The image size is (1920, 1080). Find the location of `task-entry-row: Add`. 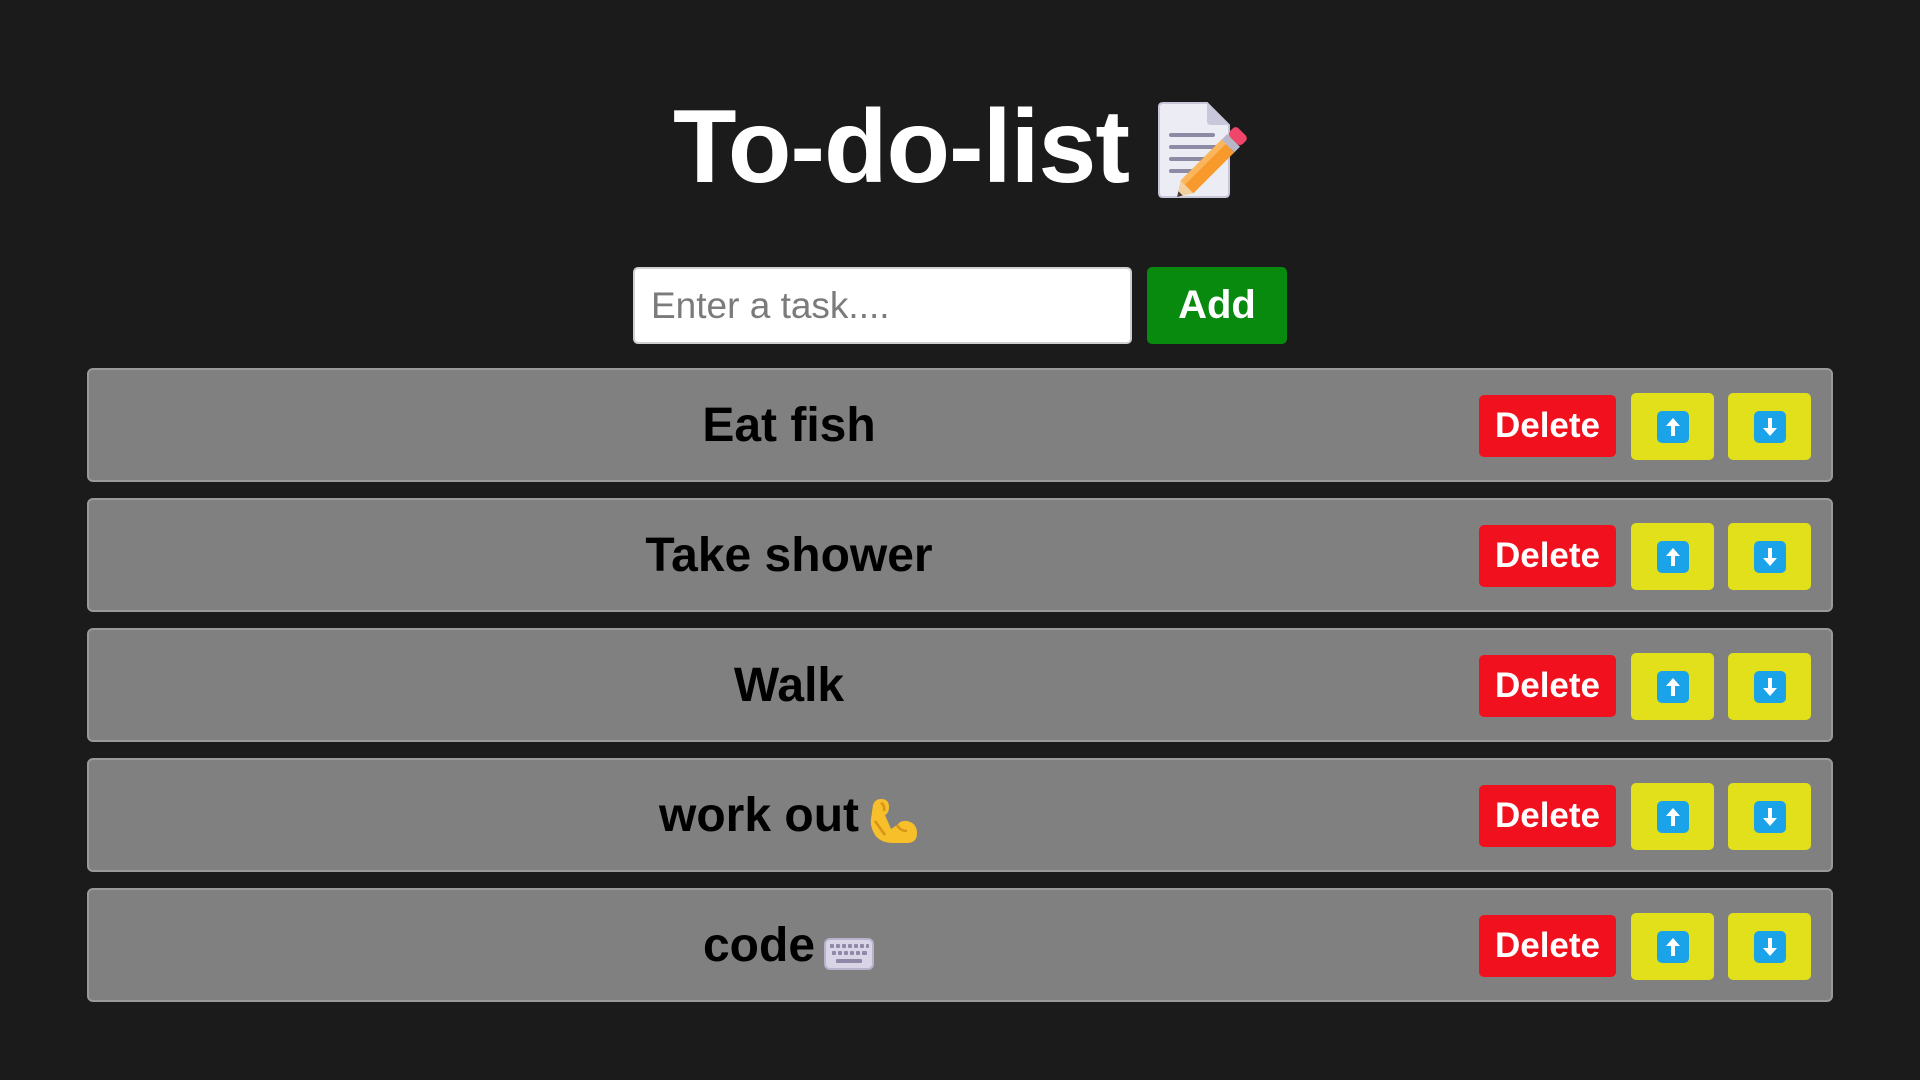

task-entry-row: Add is located at coordinates (960, 305).